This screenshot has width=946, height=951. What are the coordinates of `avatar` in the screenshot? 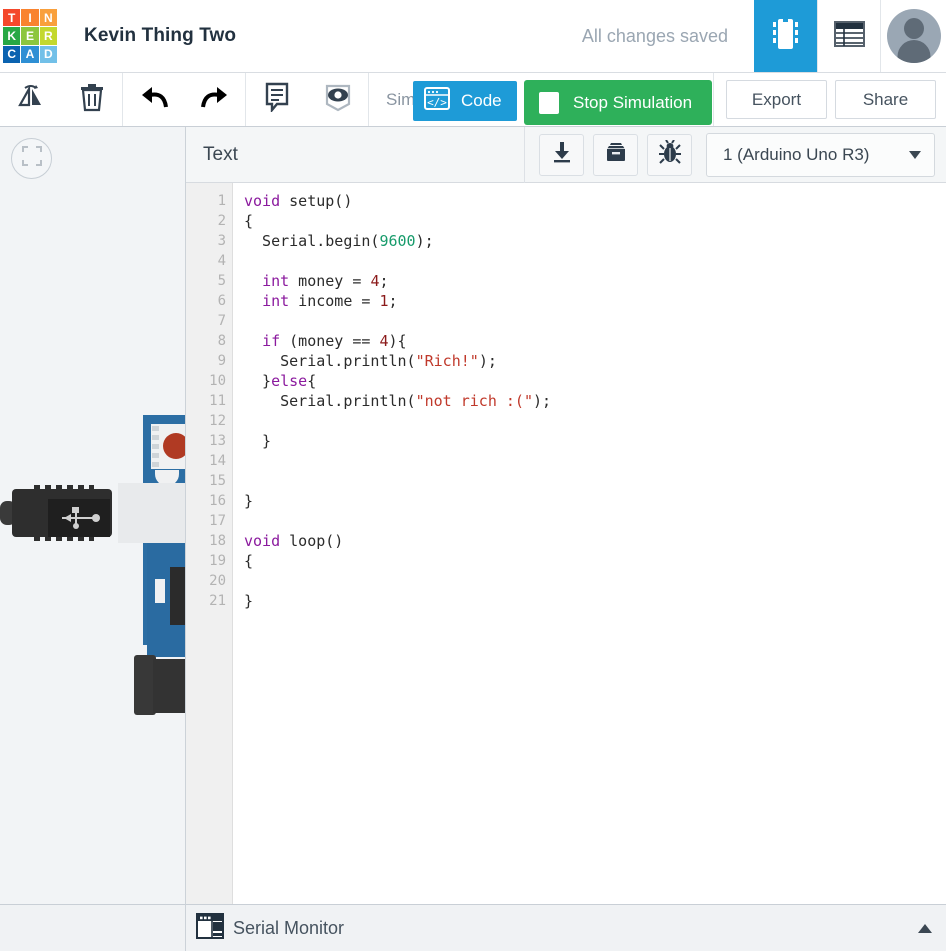 It's located at (913, 36).